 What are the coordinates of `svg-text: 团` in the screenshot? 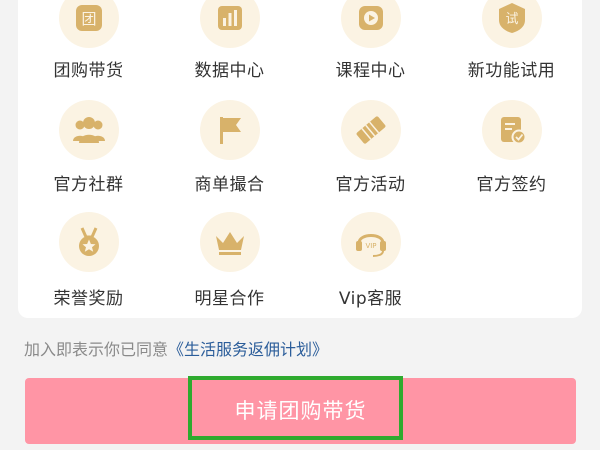 It's located at (88, 19).